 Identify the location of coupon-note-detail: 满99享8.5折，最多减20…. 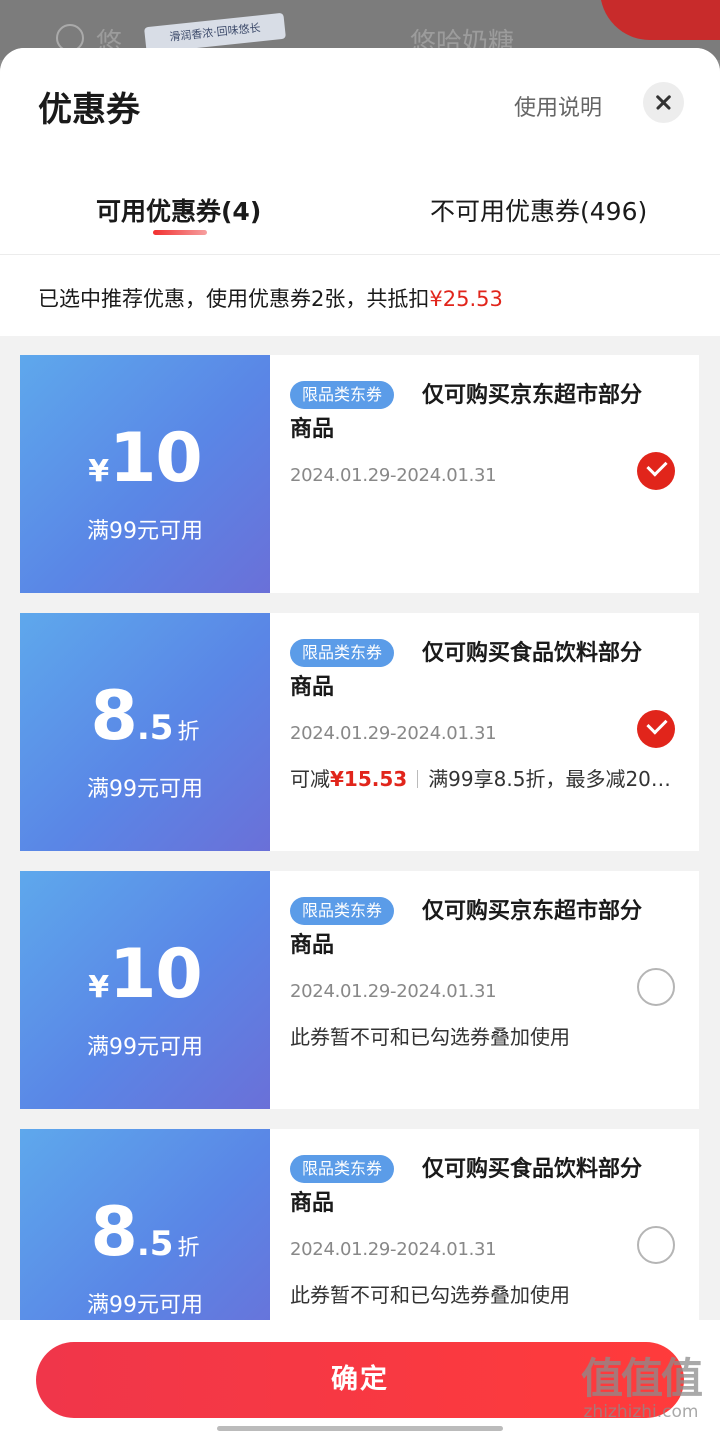
(549, 779).